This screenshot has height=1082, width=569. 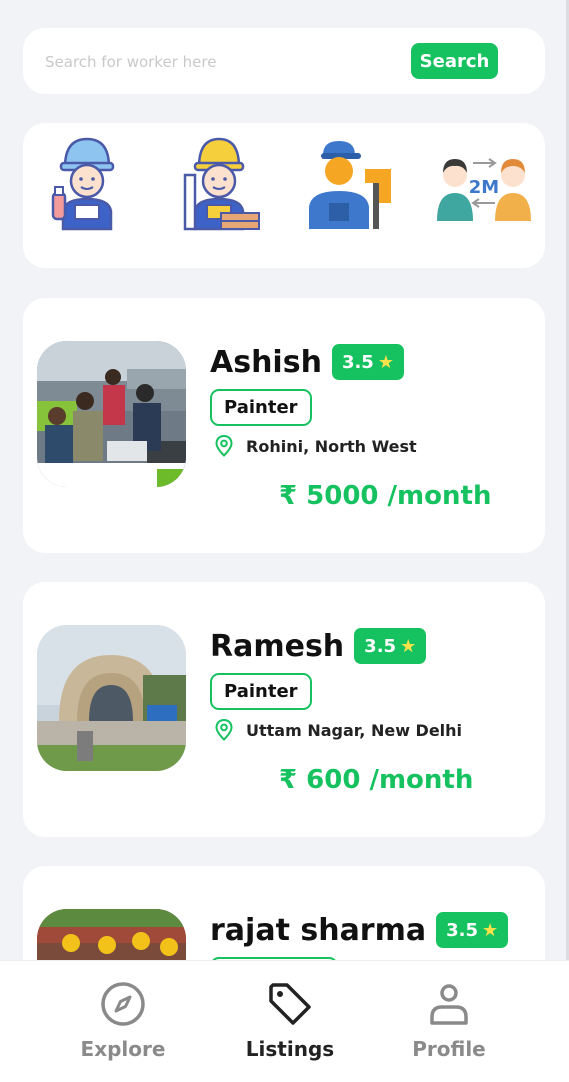 I want to click on nav-label: Profile, so click(x=449, y=1049).